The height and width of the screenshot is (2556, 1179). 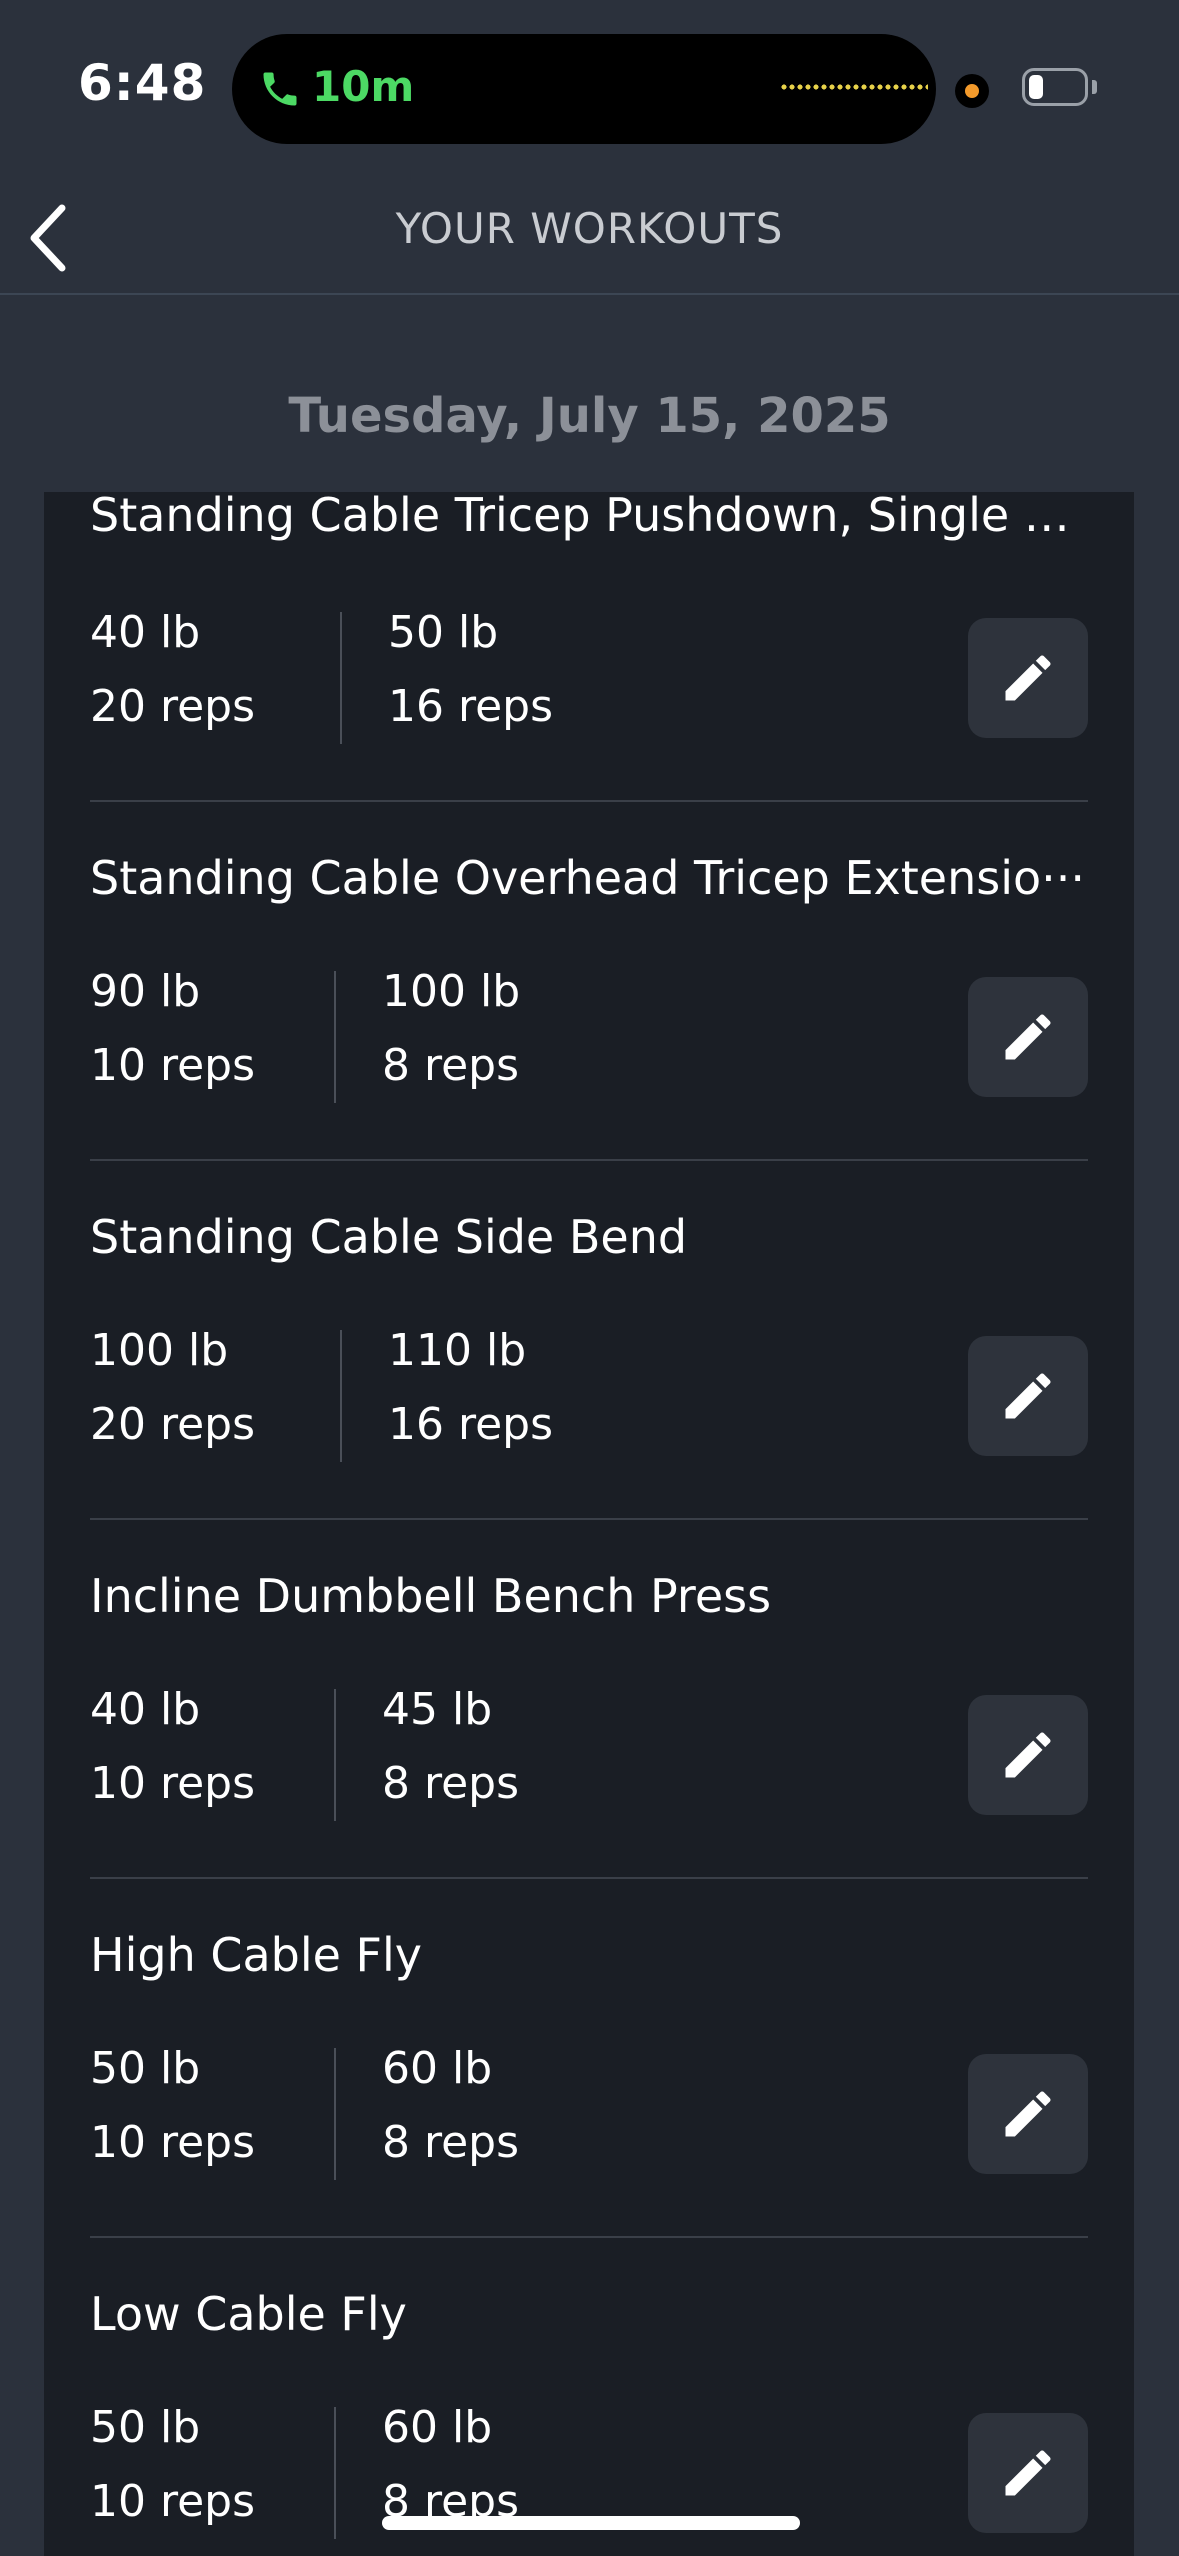 I want to click on status-bar: 6:48 10m, so click(x=589, y=90).